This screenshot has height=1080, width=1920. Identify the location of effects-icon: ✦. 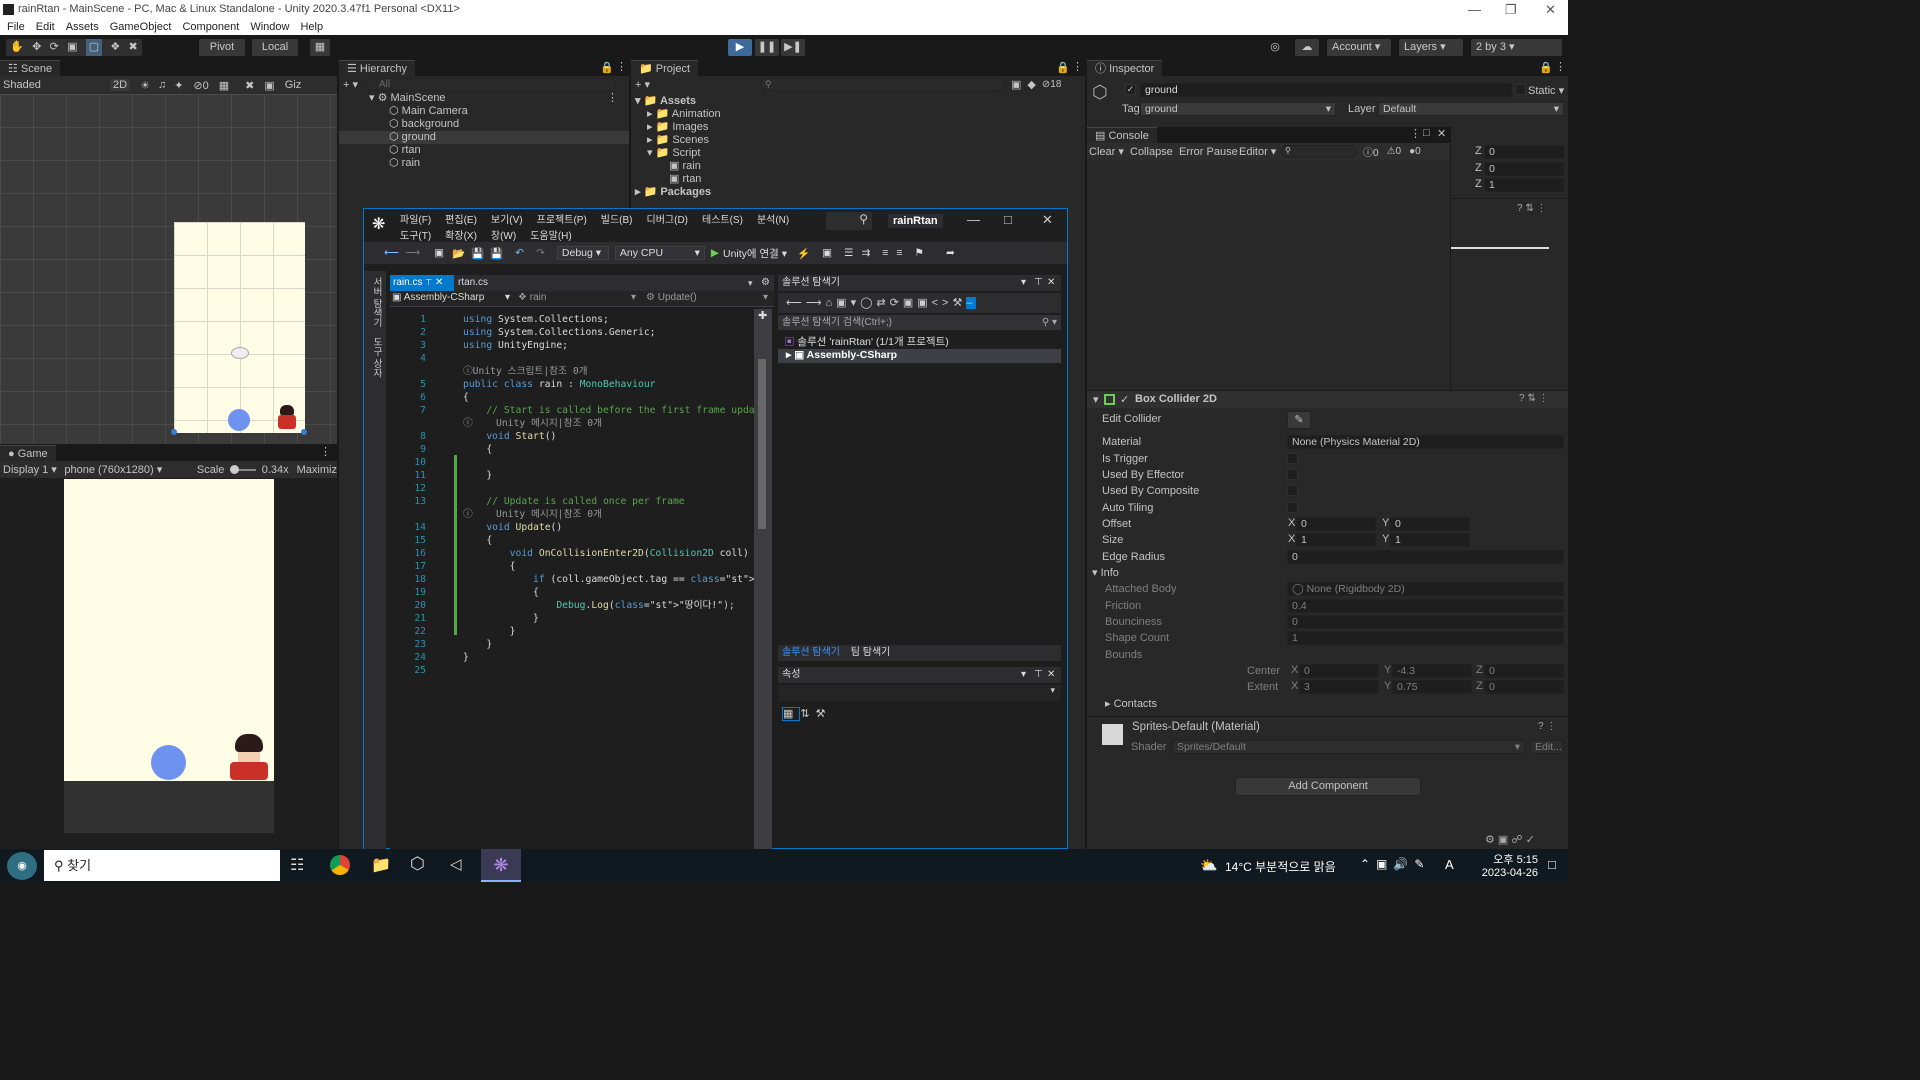
(178, 85).